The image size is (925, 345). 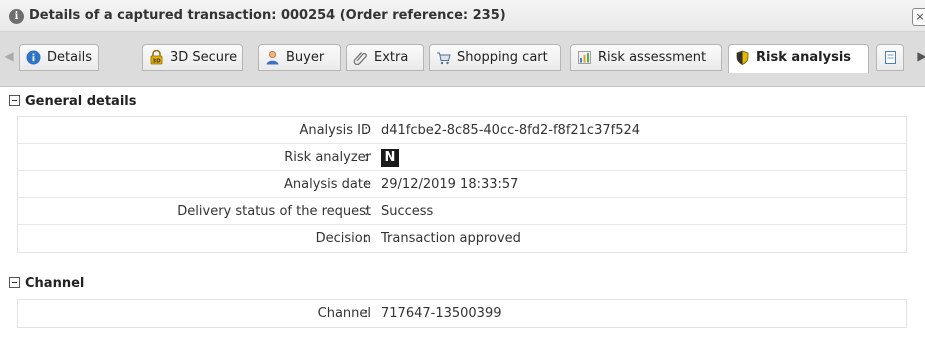 What do you see at coordinates (33, 57) in the screenshot?
I see `info-icon` at bounding box center [33, 57].